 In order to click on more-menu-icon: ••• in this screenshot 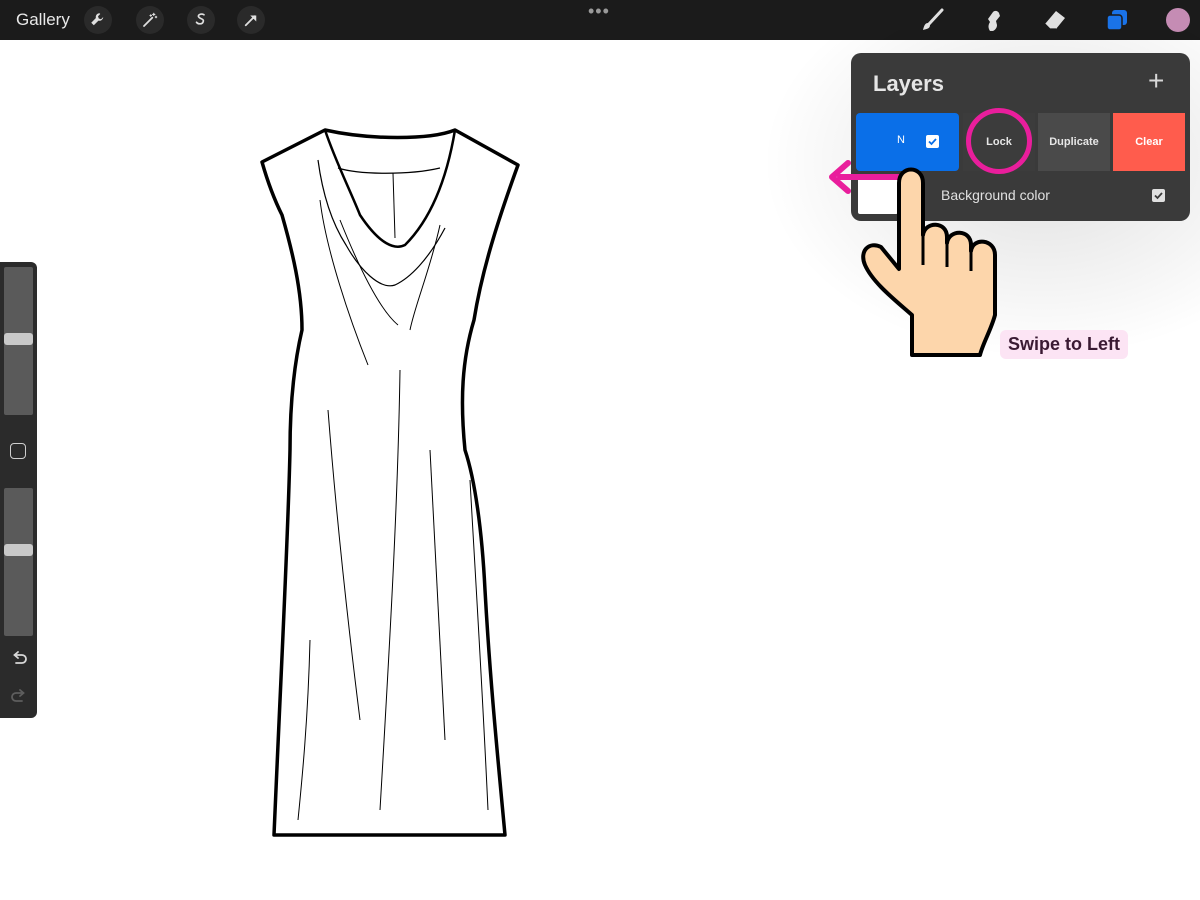, I will do `click(599, 11)`.